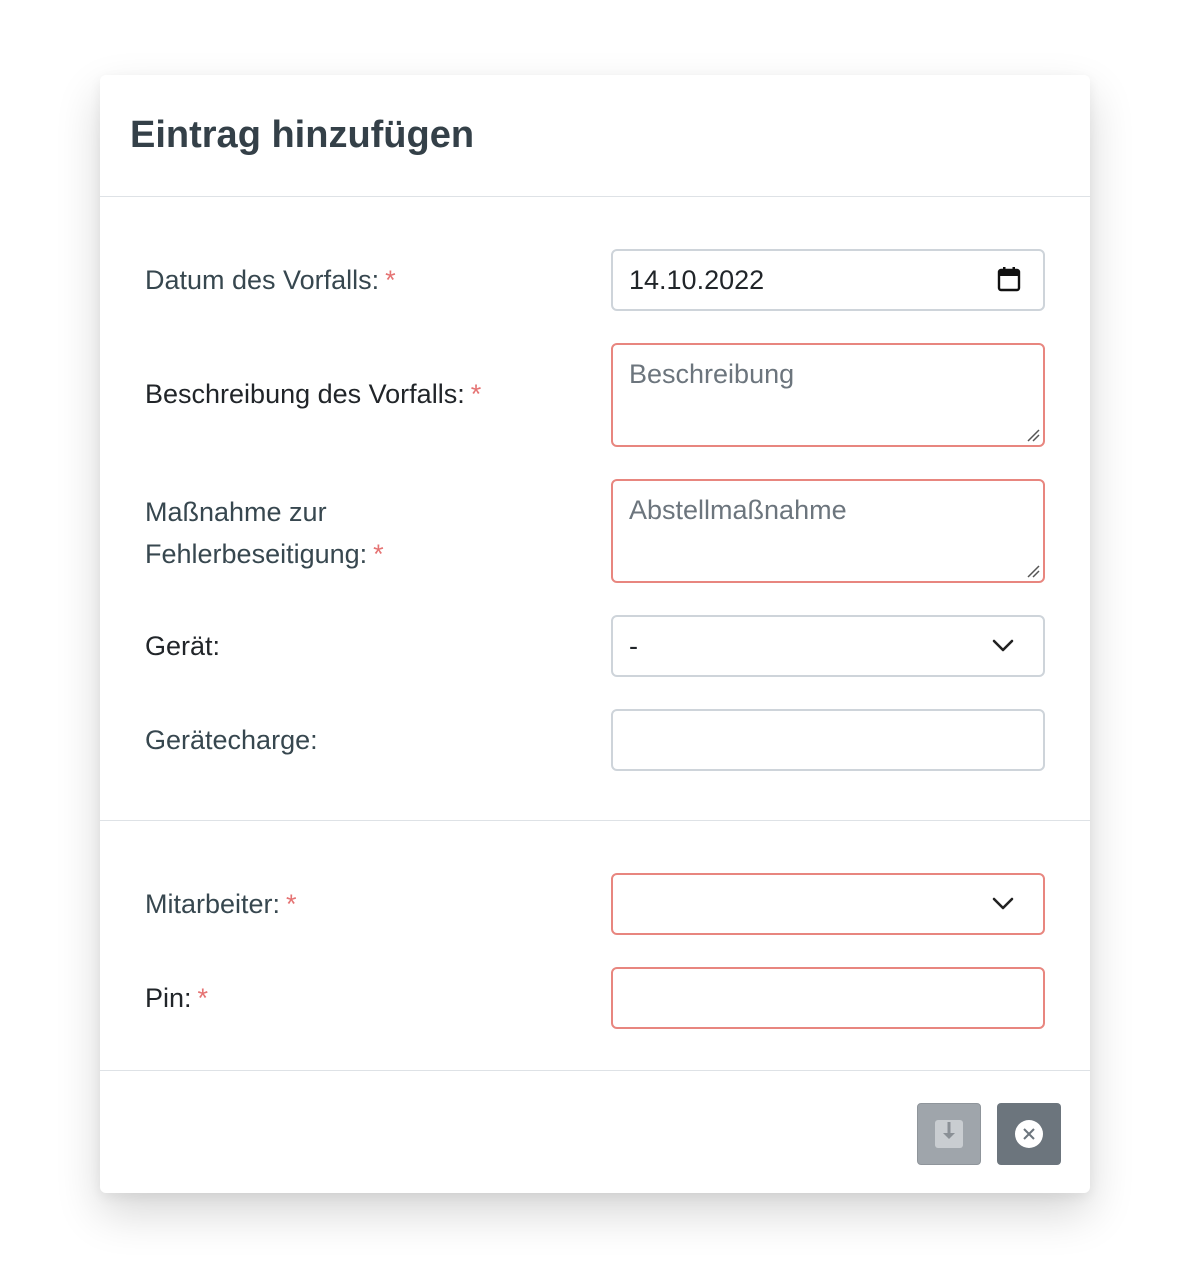  What do you see at coordinates (828, 280) in the screenshot?
I see `date-input: 14.10.2022` at bounding box center [828, 280].